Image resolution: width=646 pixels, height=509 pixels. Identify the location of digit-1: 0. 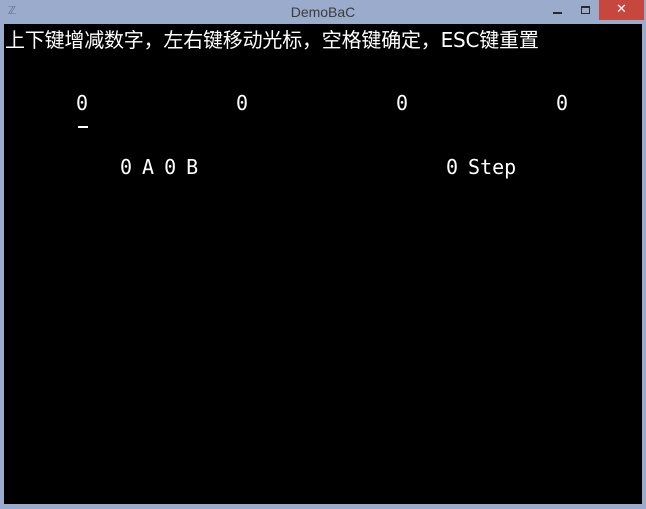
(82, 103).